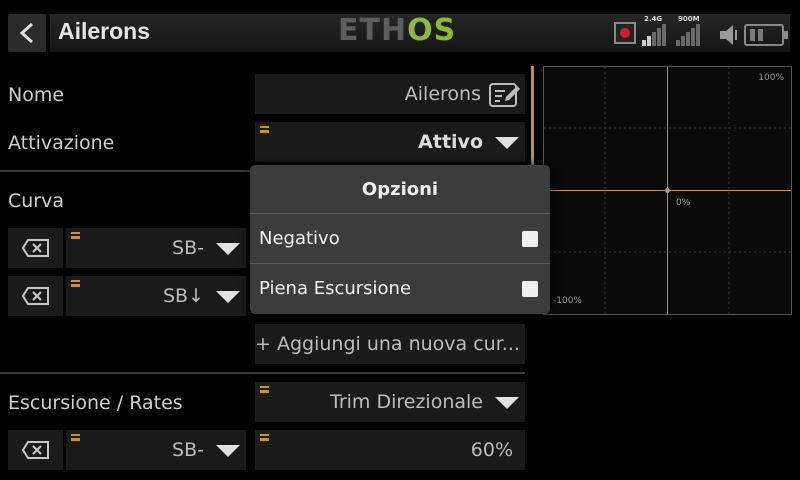 Image resolution: width=800 pixels, height=480 pixels. I want to click on chevron-left-icon, so click(26, 33).